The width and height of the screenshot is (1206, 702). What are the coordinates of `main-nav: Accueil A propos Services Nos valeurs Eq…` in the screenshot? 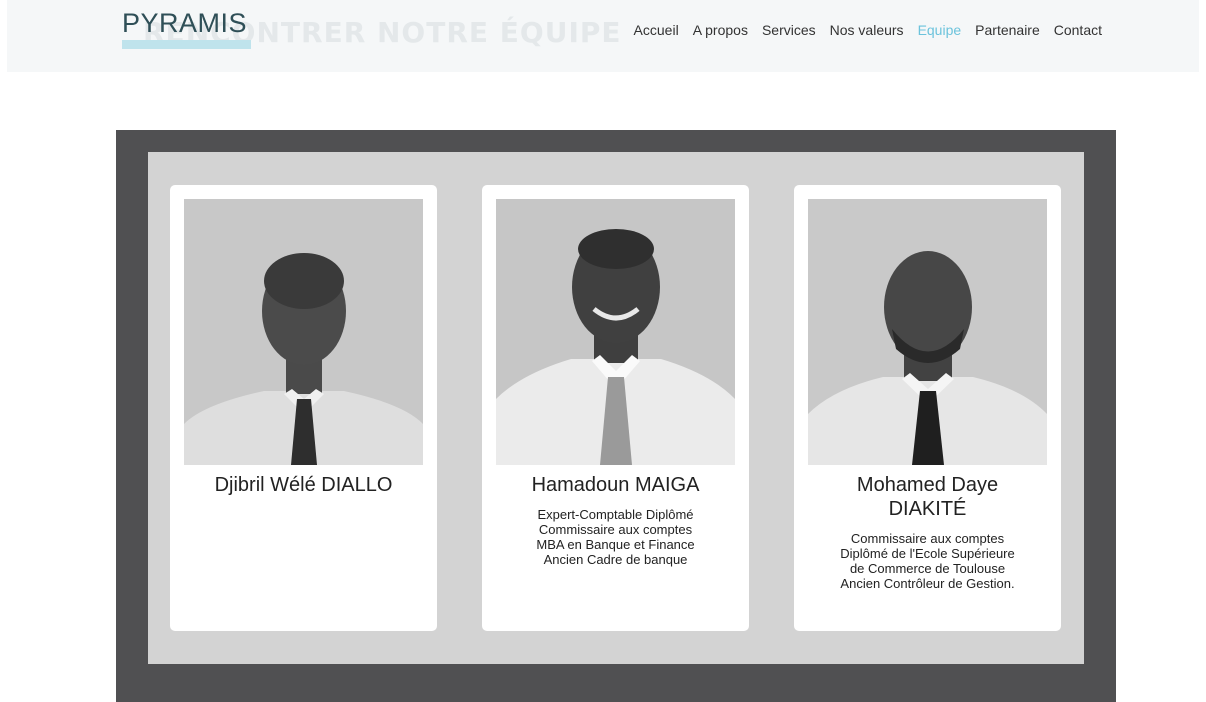 It's located at (868, 30).